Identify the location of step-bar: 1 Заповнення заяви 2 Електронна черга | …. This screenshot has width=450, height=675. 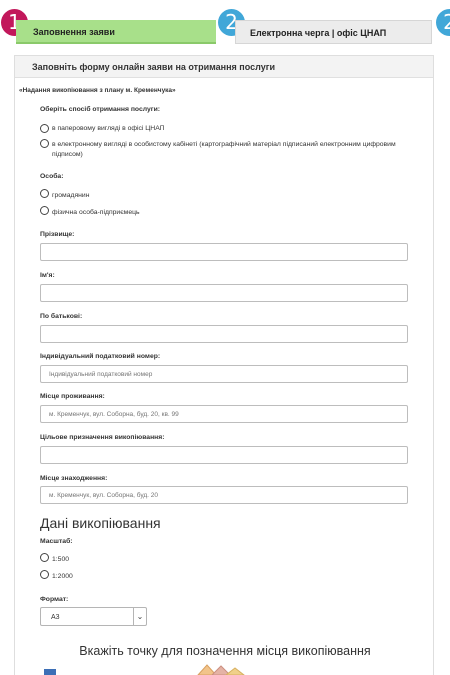
(225, 25).